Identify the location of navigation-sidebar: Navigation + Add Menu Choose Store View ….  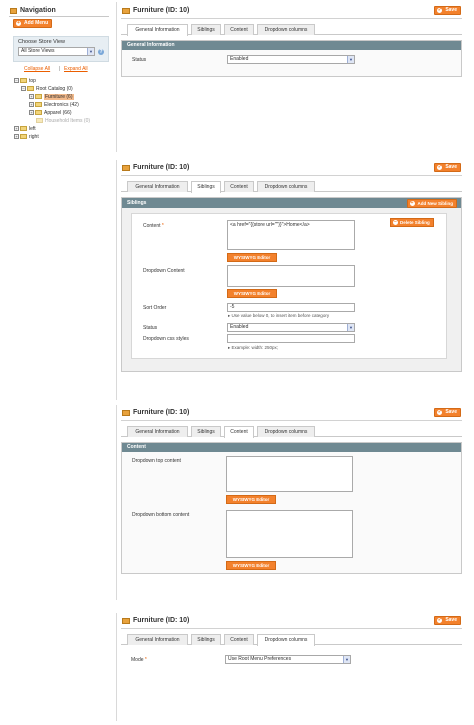
(59, 81).